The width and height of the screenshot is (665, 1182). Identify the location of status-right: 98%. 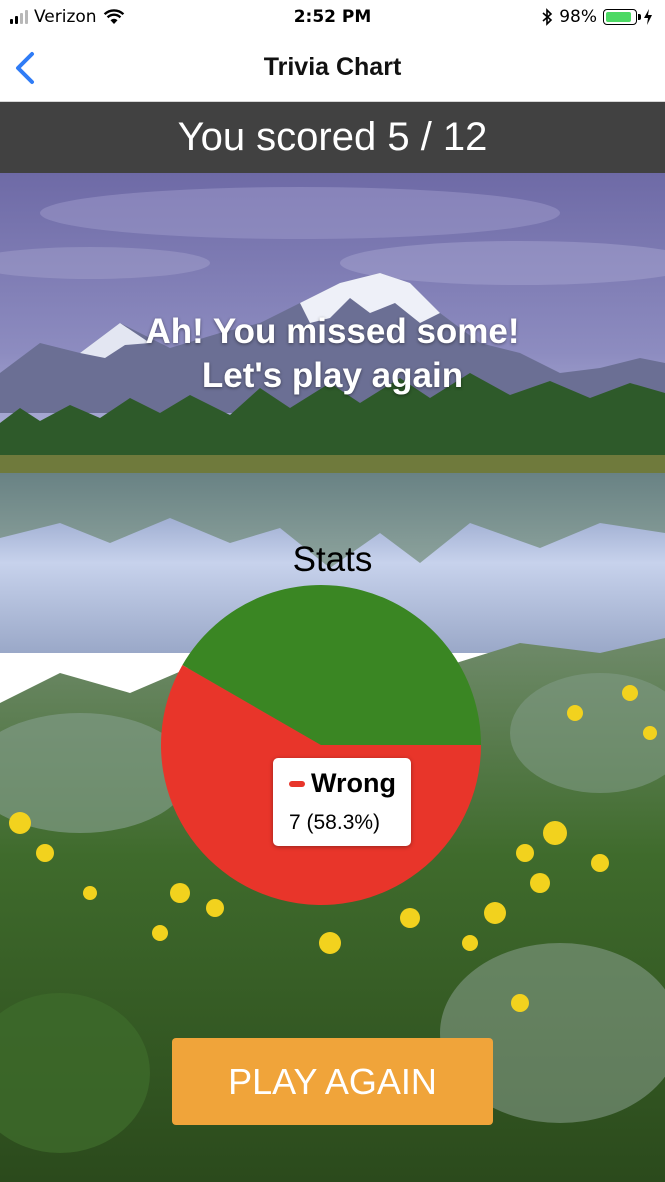
(597, 17).